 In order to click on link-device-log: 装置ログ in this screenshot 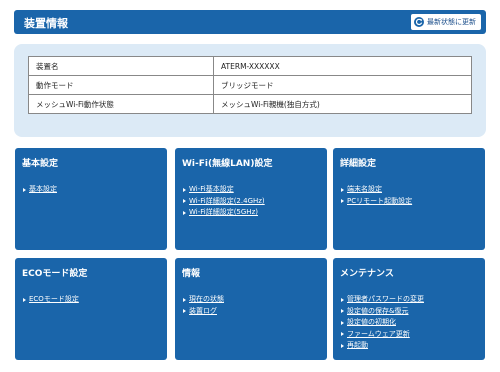, I will do `click(203, 312)`.